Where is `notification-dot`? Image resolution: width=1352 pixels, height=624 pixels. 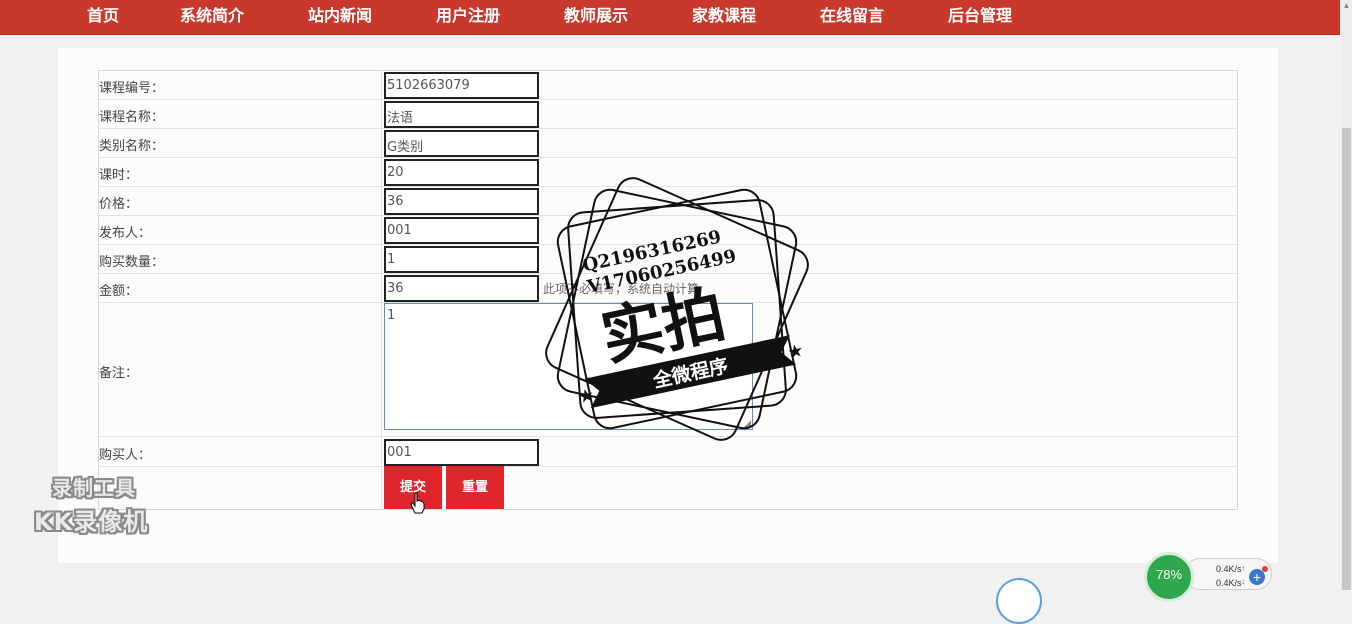
notification-dot is located at coordinates (1265, 569).